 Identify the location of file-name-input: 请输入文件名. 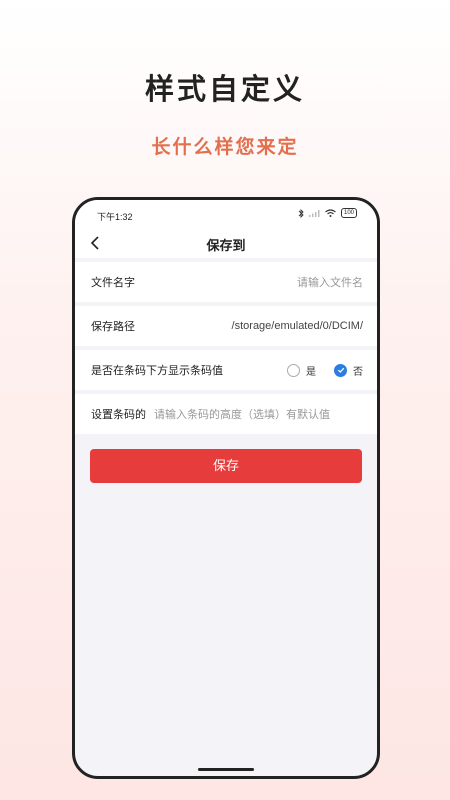
(330, 282).